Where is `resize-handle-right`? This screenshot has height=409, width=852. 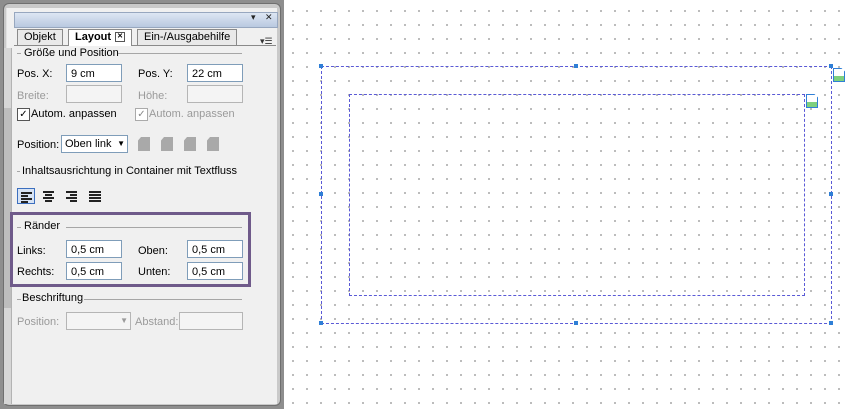
resize-handle-right is located at coordinates (831, 194).